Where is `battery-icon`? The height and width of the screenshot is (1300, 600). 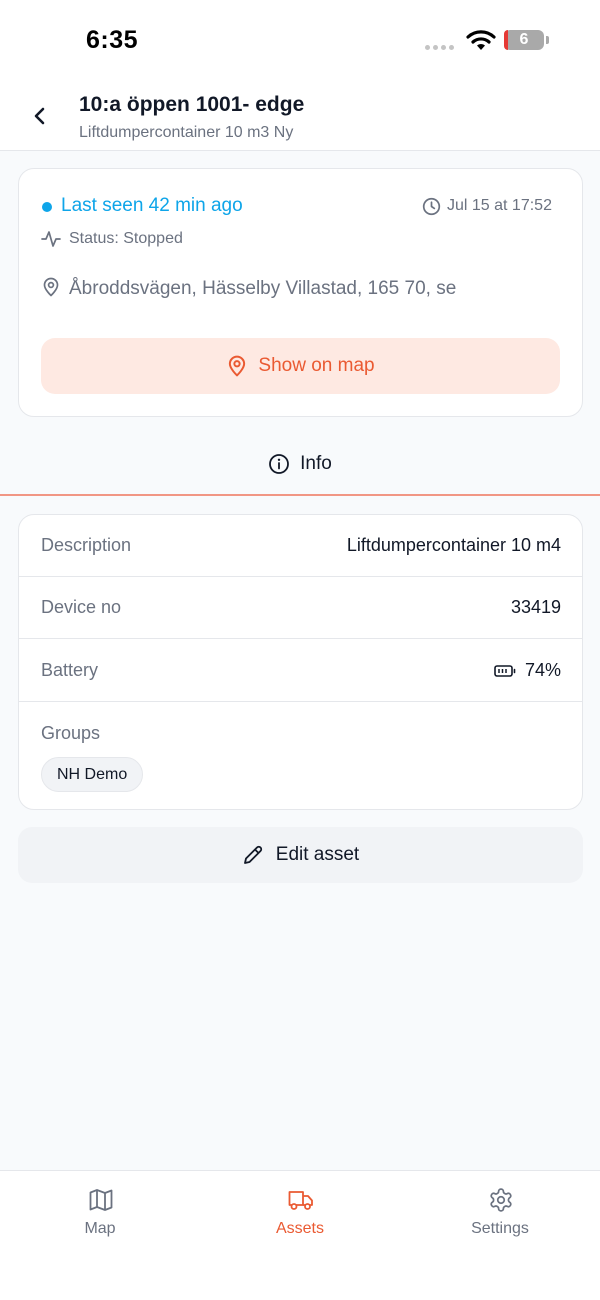
battery-icon is located at coordinates (505, 670).